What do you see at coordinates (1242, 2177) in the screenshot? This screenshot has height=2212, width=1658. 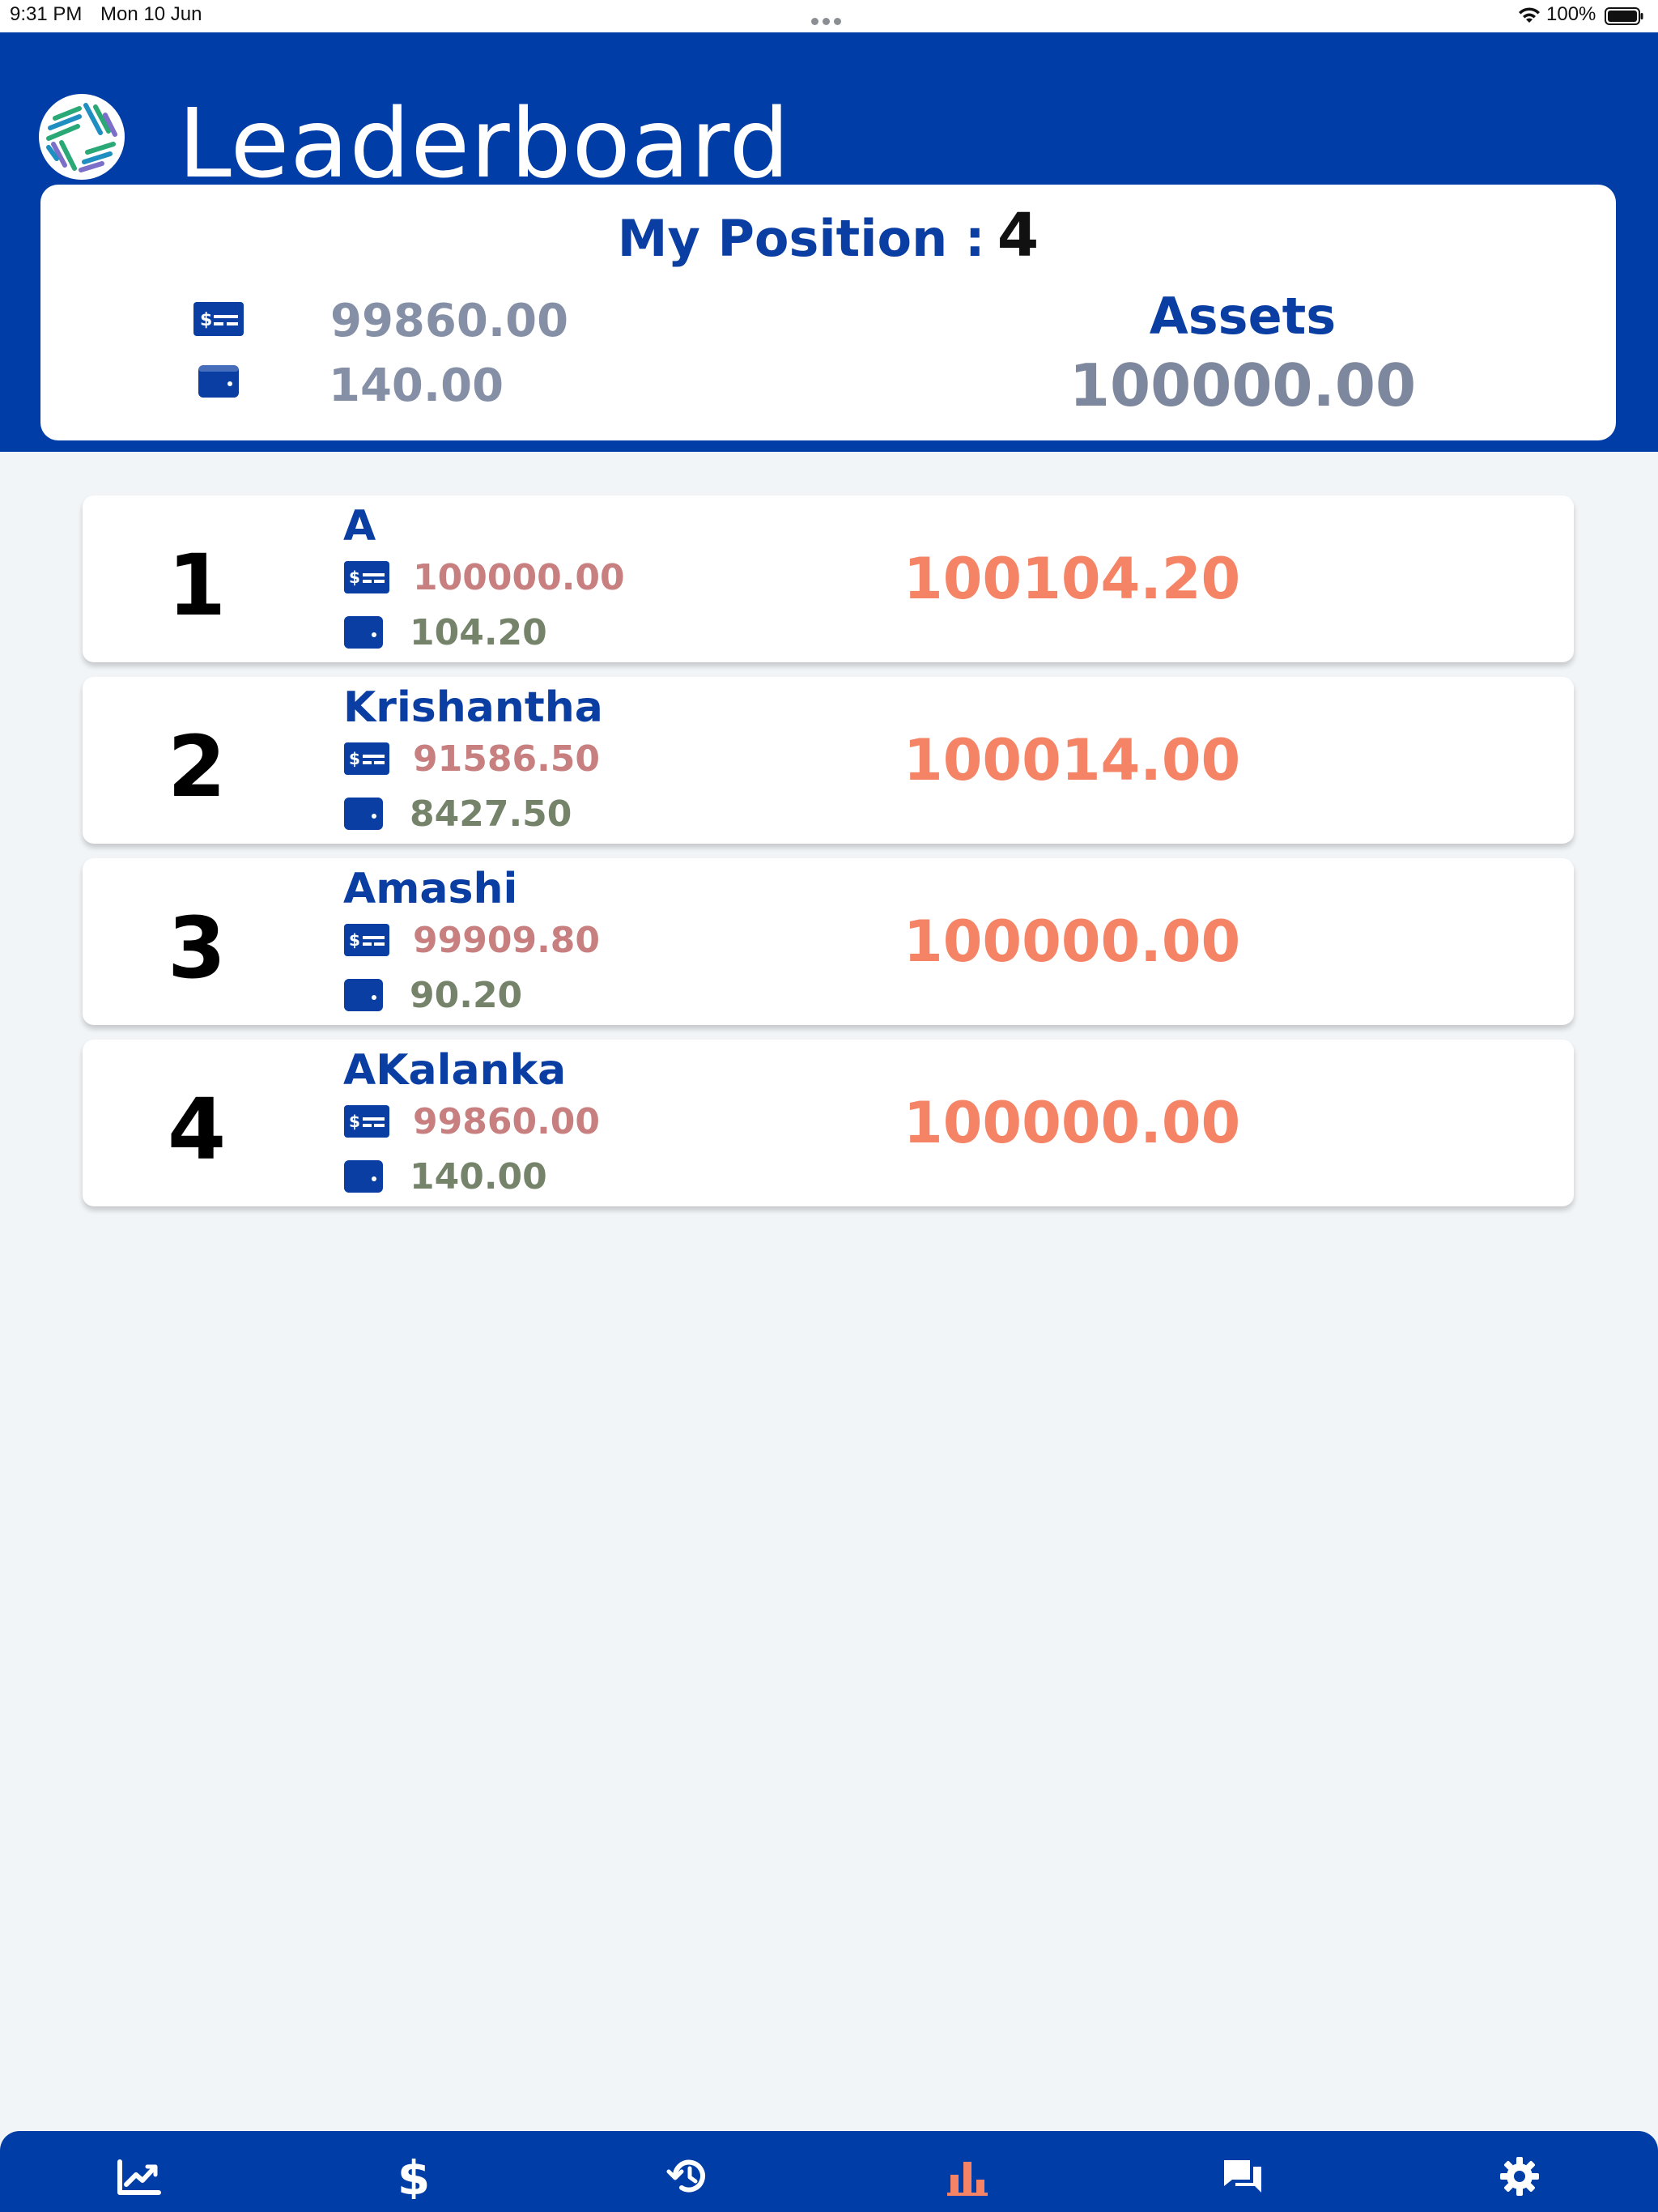 I see `chat-icon` at bounding box center [1242, 2177].